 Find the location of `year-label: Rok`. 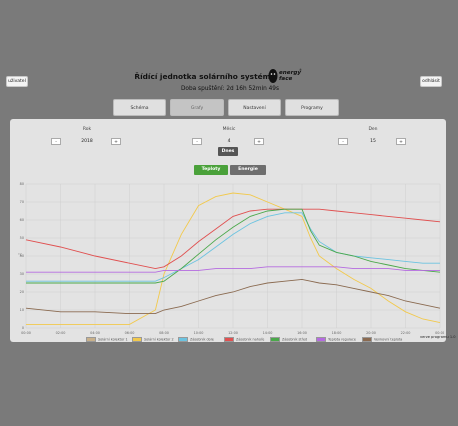

year-label: Rok is located at coordinates (87, 129).